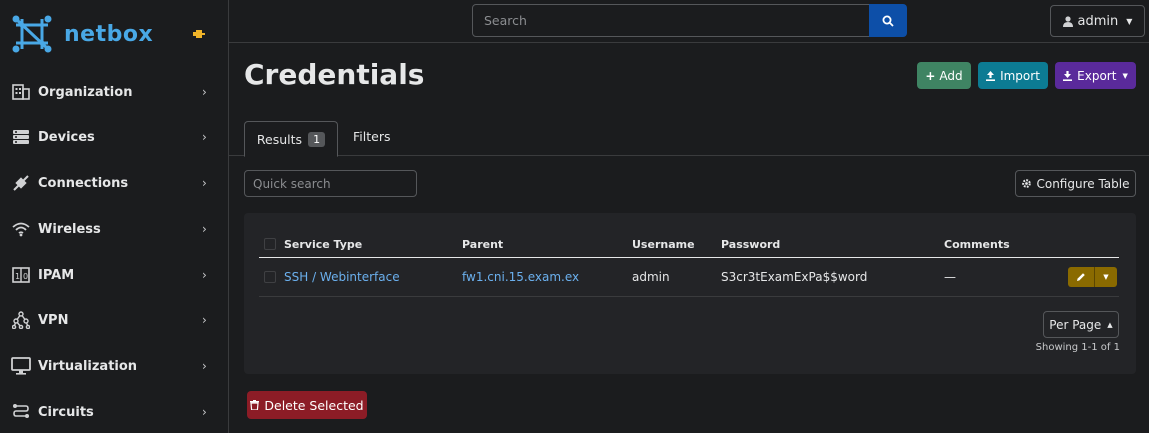 The height and width of the screenshot is (433, 1149). Describe the element at coordinates (342, 277) in the screenshot. I see `service-type-link: SSH / Webinterface` at that location.